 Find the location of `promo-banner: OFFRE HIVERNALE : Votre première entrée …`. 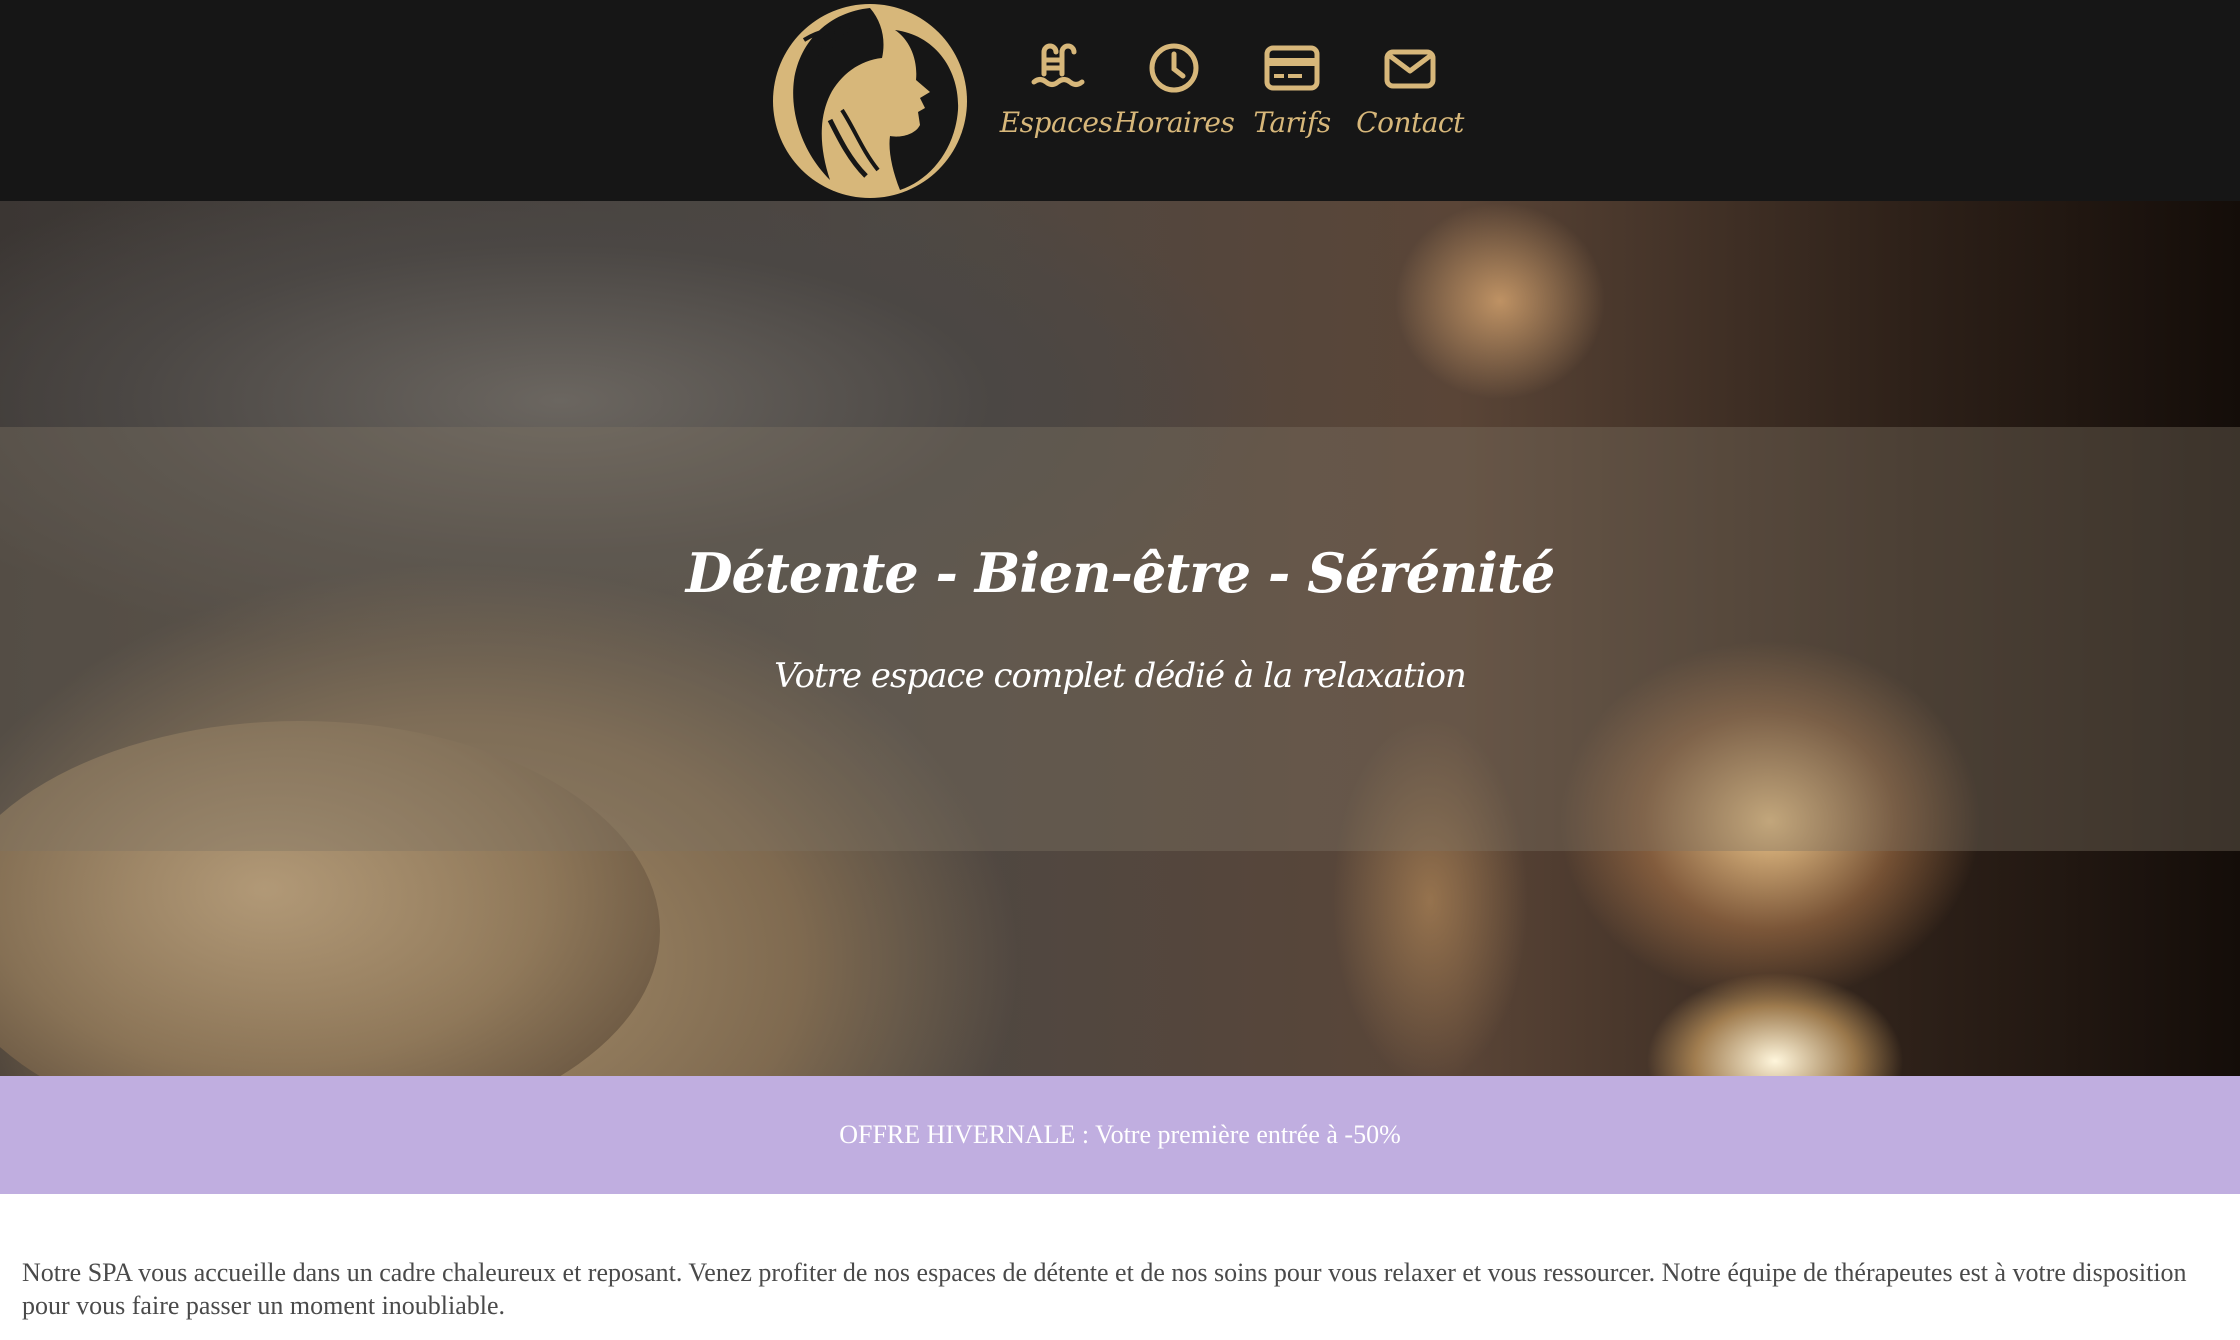

promo-banner: OFFRE HIVERNALE : Votre première entrée … is located at coordinates (1120, 1135).